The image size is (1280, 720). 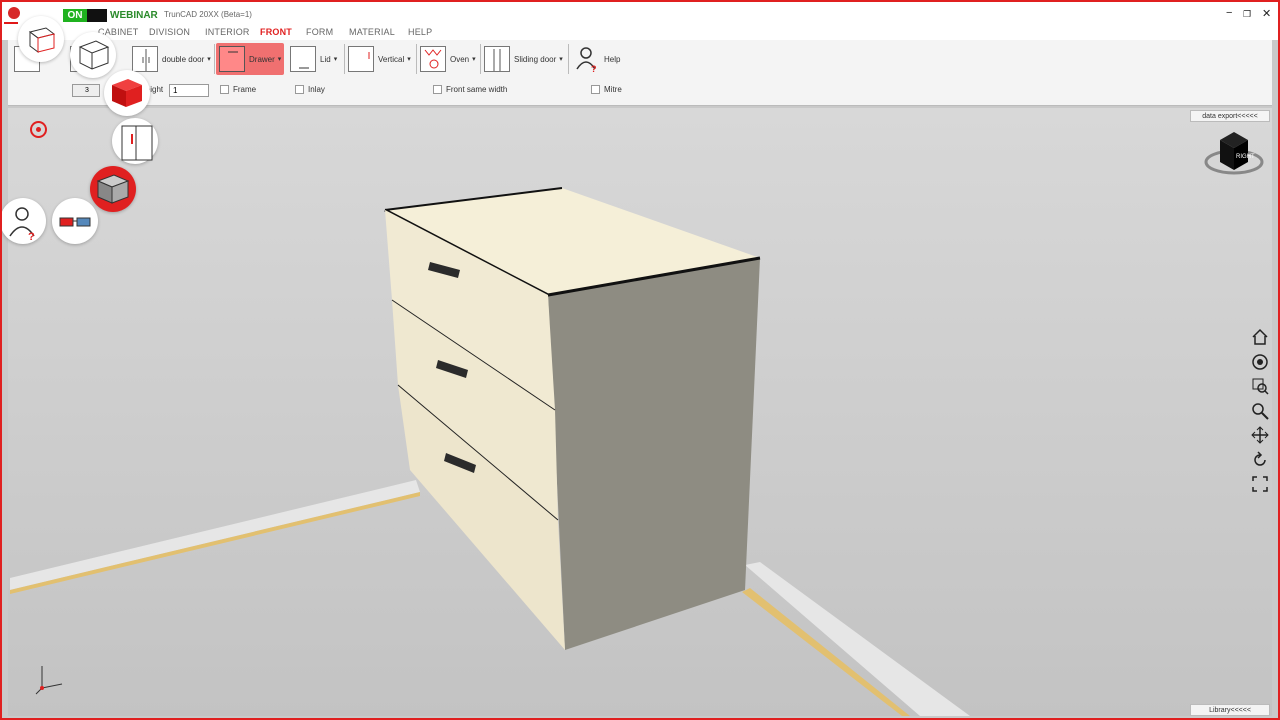 What do you see at coordinates (1230, 116) in the screenshot?
I see `data-export-button: data export<<<<<` at bounding box center [1230, 116].